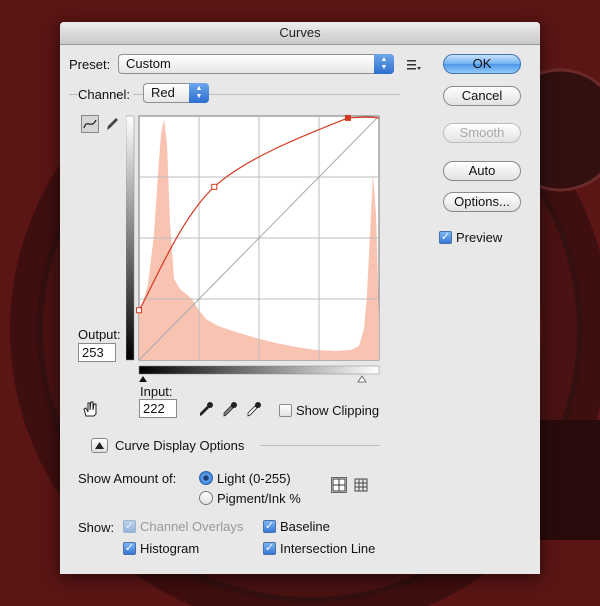 This screenshot has width=600, height=606. Describe the element at coordinates (254, 409) in the screenshot. I see `white-eyedropper-icon` at that location.